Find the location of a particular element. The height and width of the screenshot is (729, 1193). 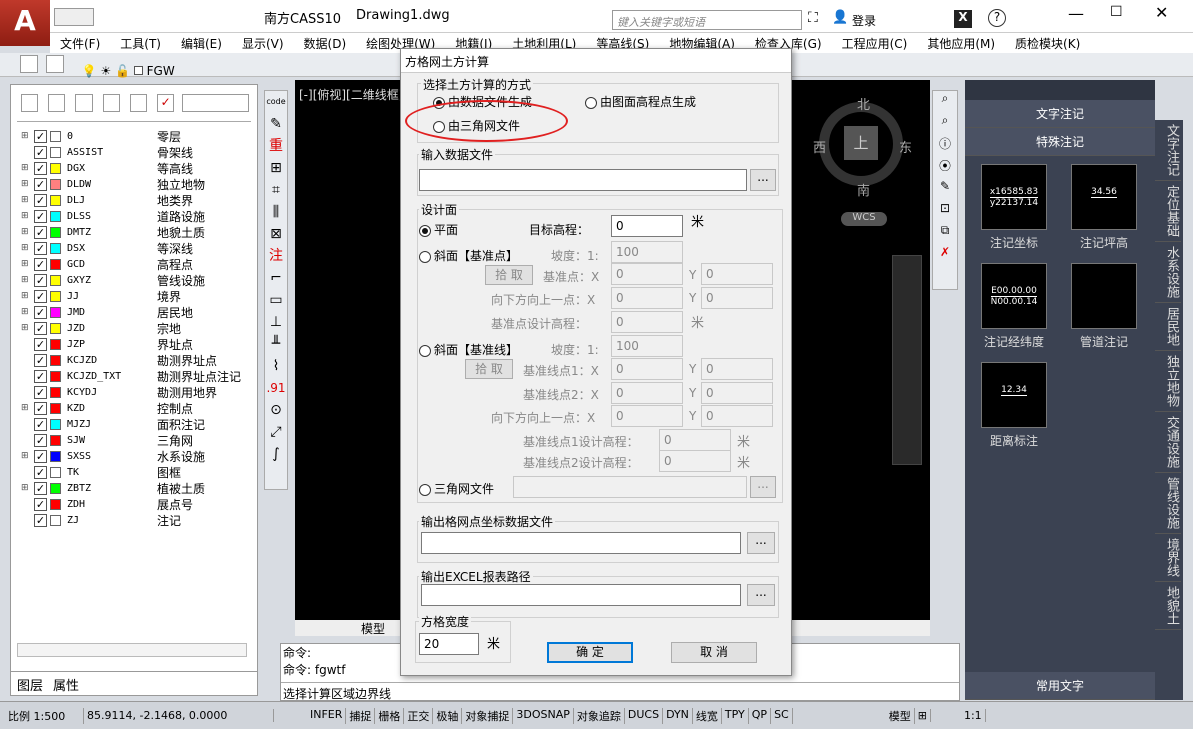

status-toggle: 对象追踪 is located at coordinates (599, 715).